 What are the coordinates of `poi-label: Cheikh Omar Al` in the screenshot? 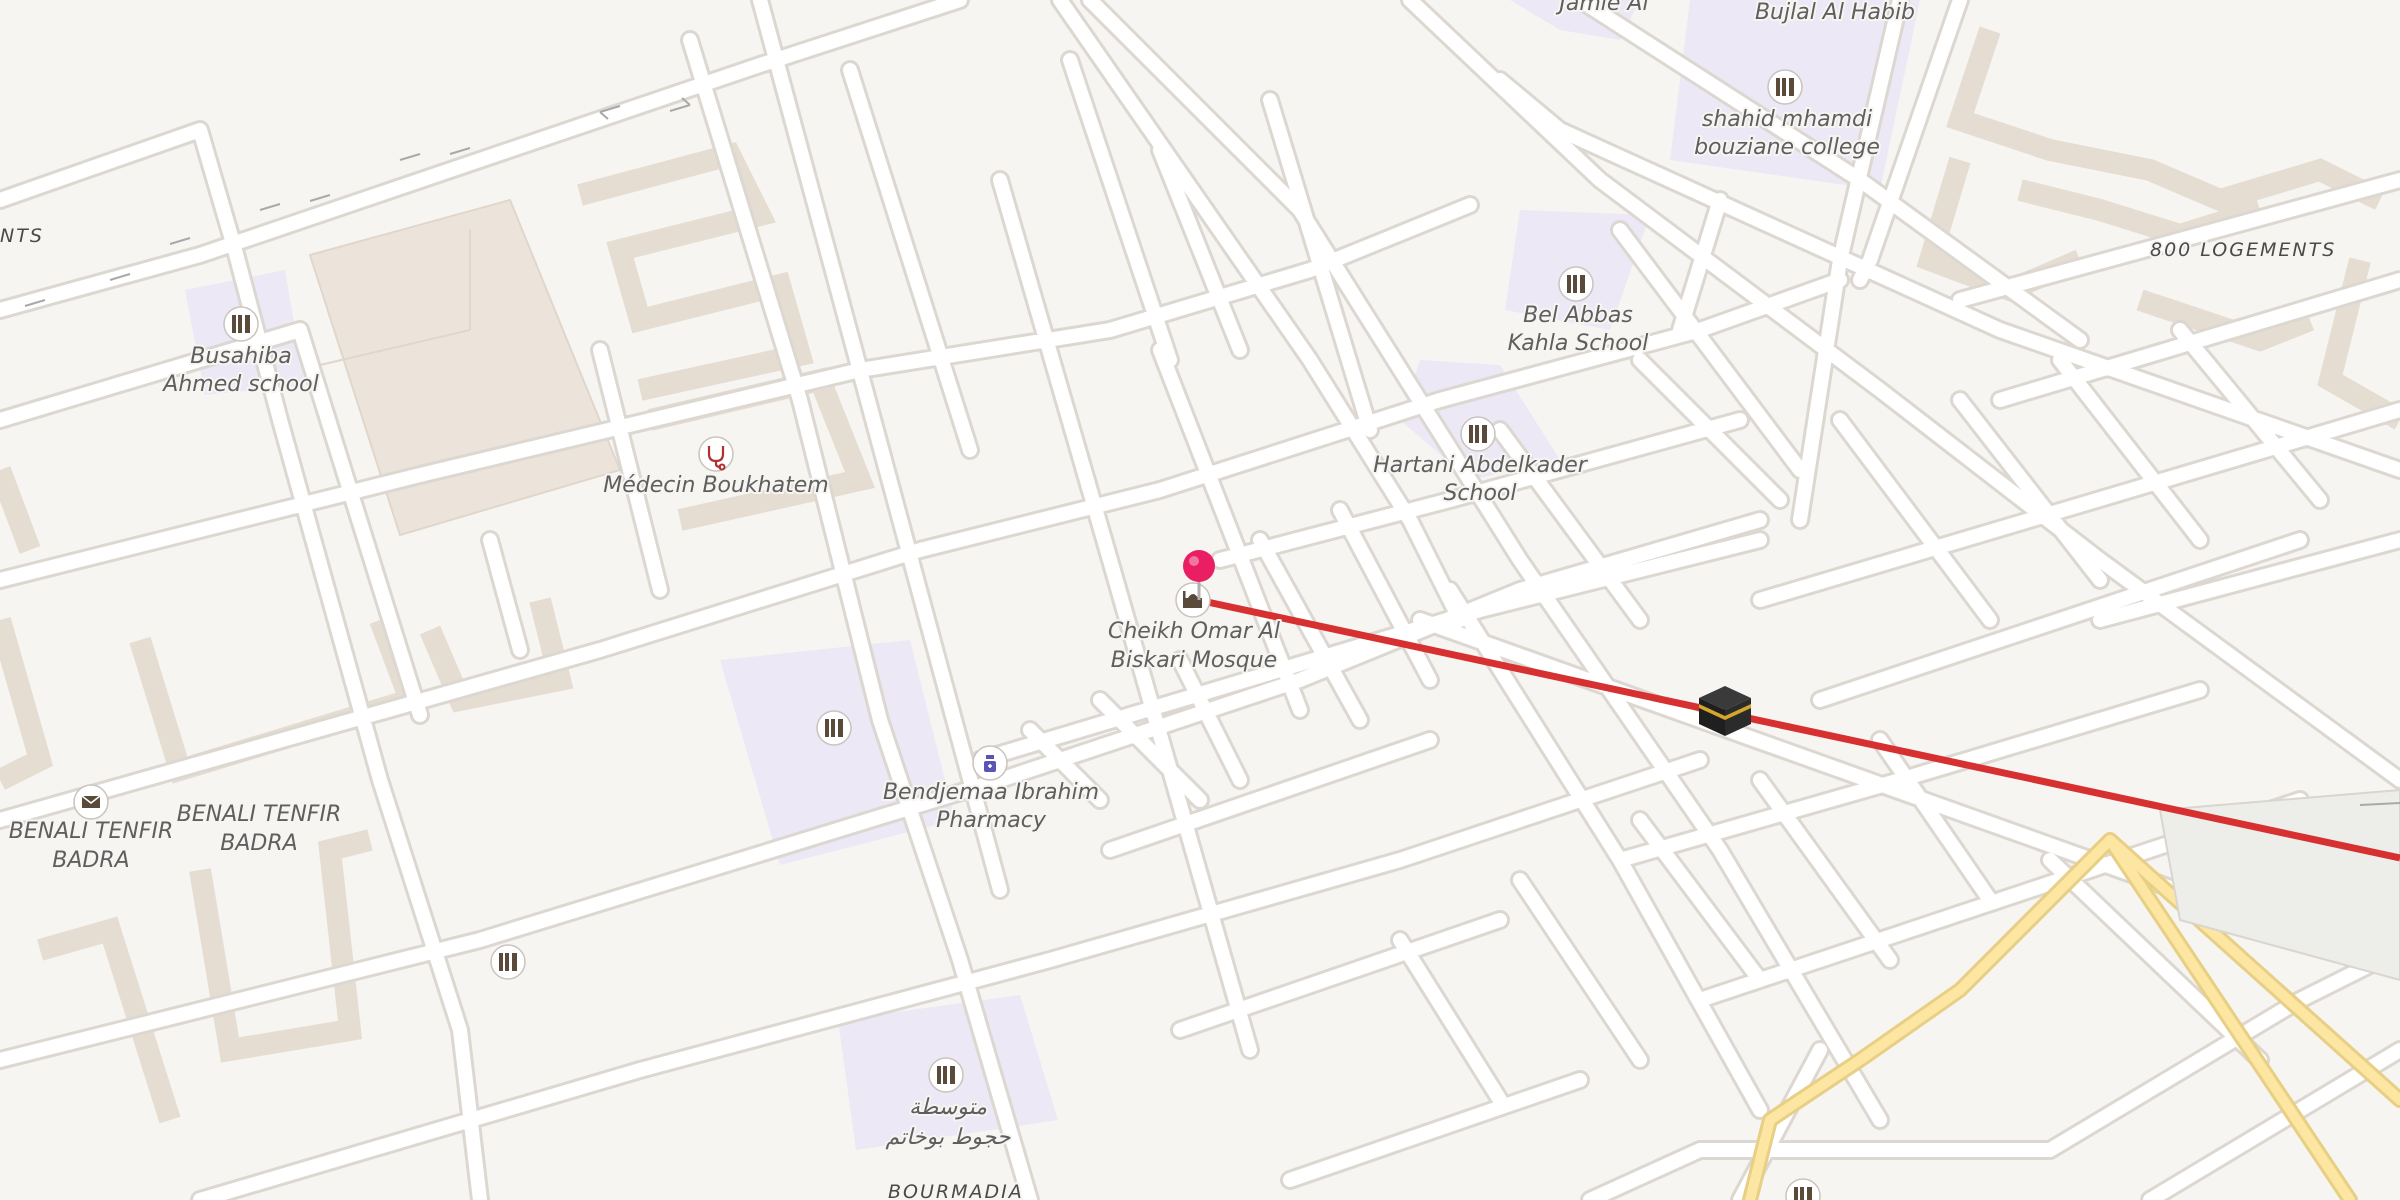 It's located at (1194, 631).